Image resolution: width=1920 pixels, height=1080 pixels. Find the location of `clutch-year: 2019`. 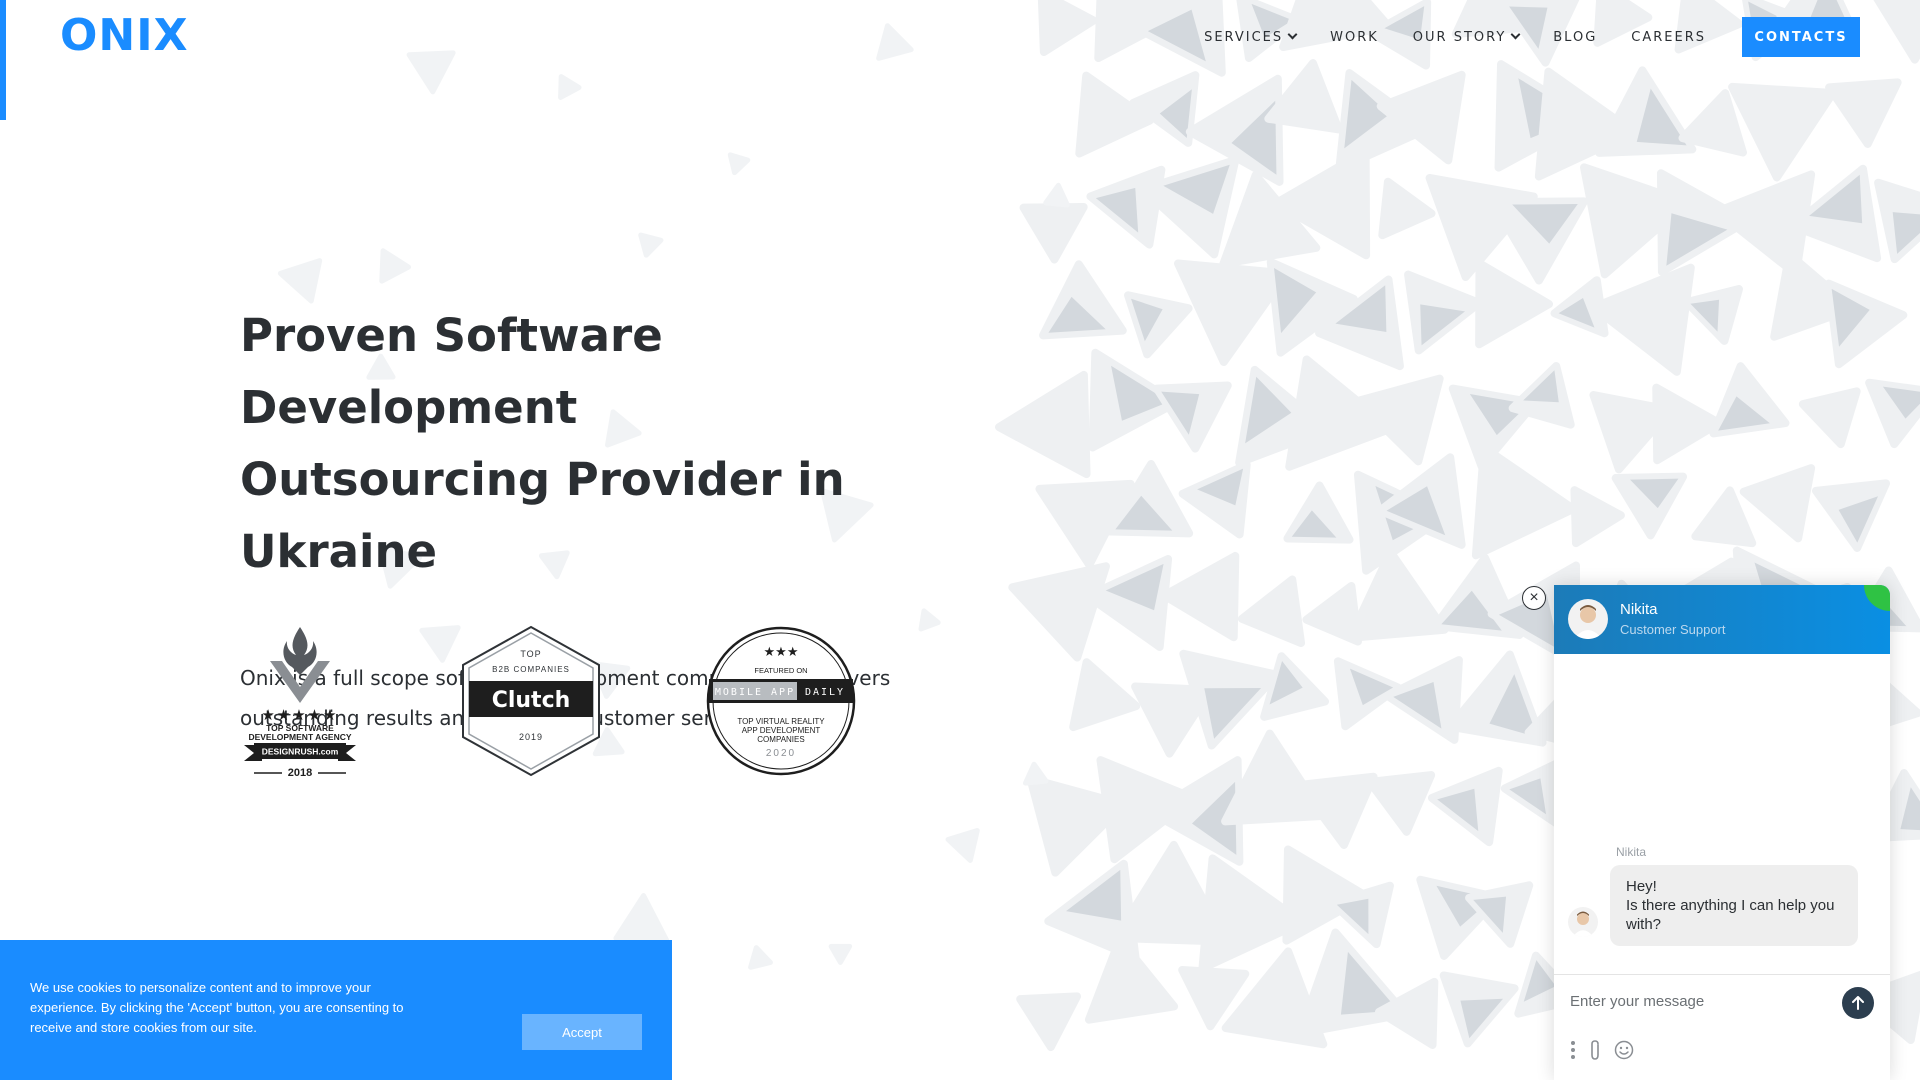

clutch-year: 2019 is located at coordinates (531, 737).